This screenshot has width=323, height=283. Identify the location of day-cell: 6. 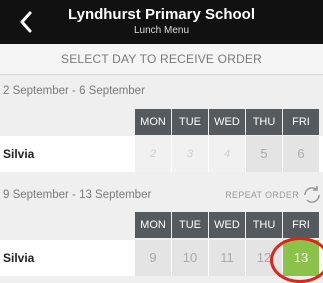
(301, 154).